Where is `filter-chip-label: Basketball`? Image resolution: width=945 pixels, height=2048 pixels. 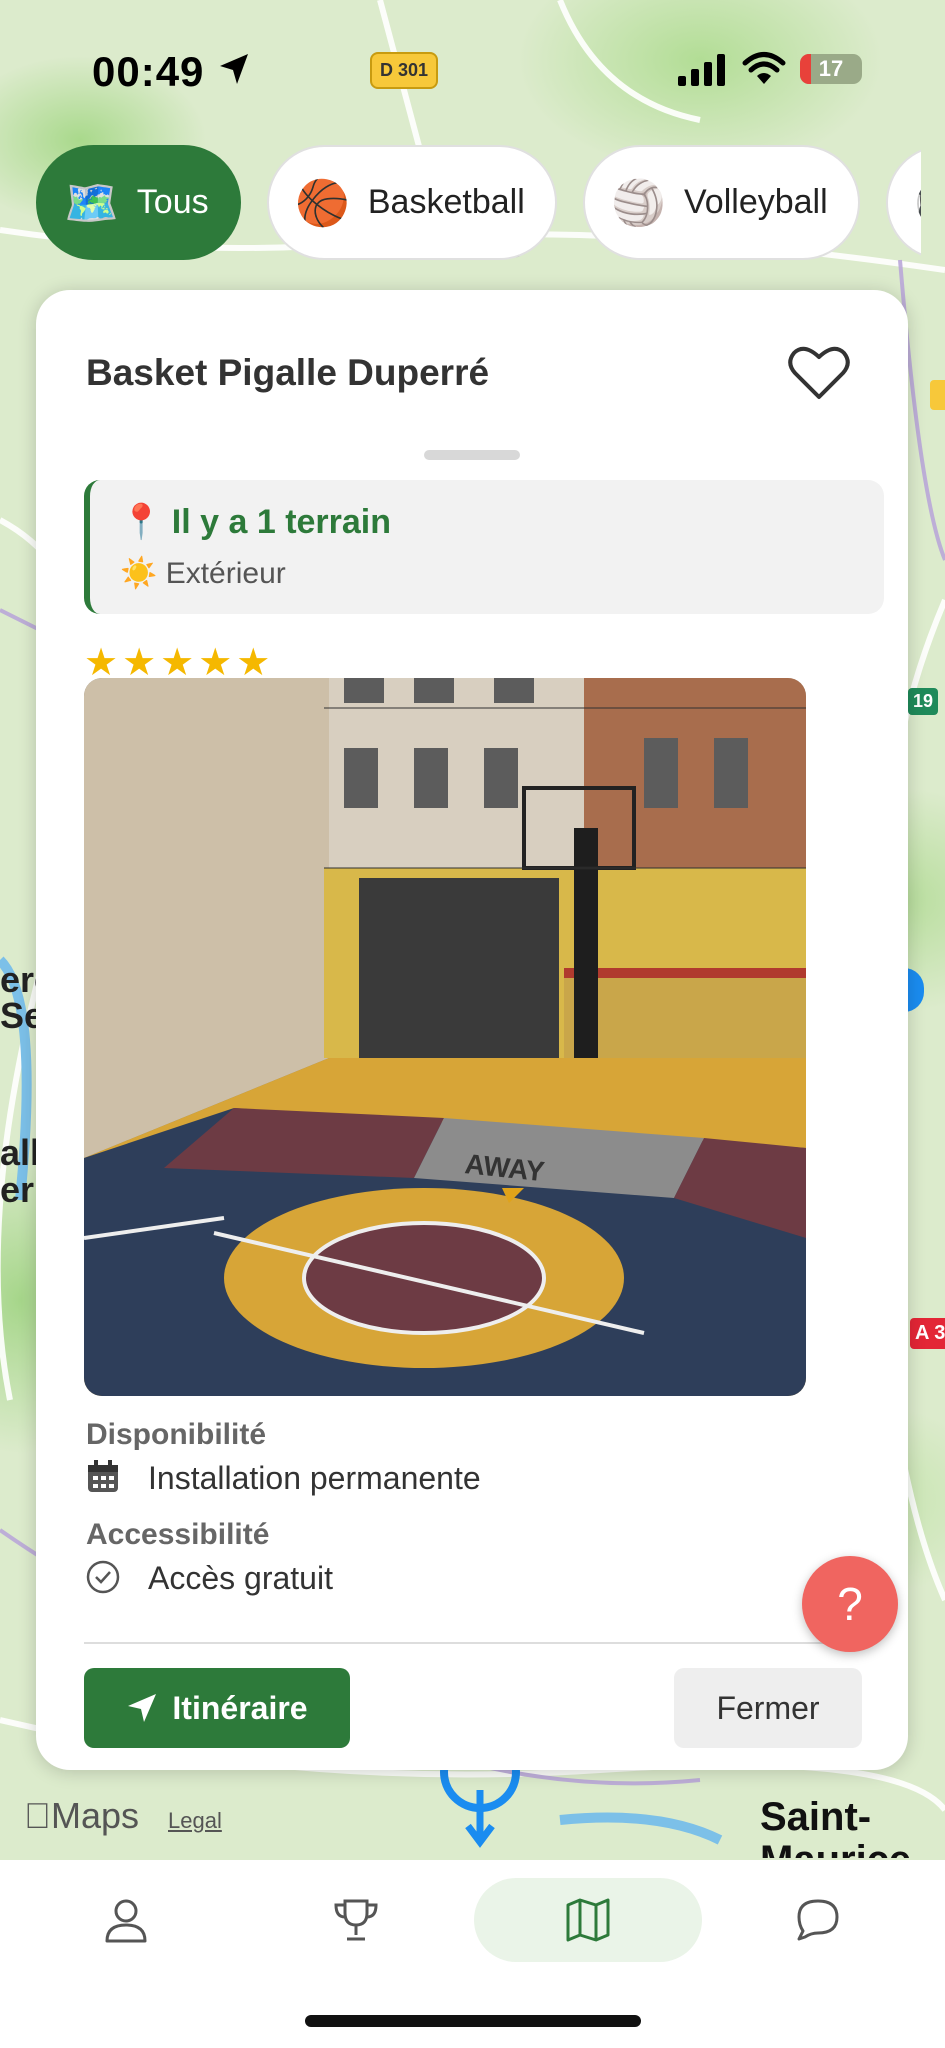 filter-chip-label: Basketball is located at coordinates (446, 202).